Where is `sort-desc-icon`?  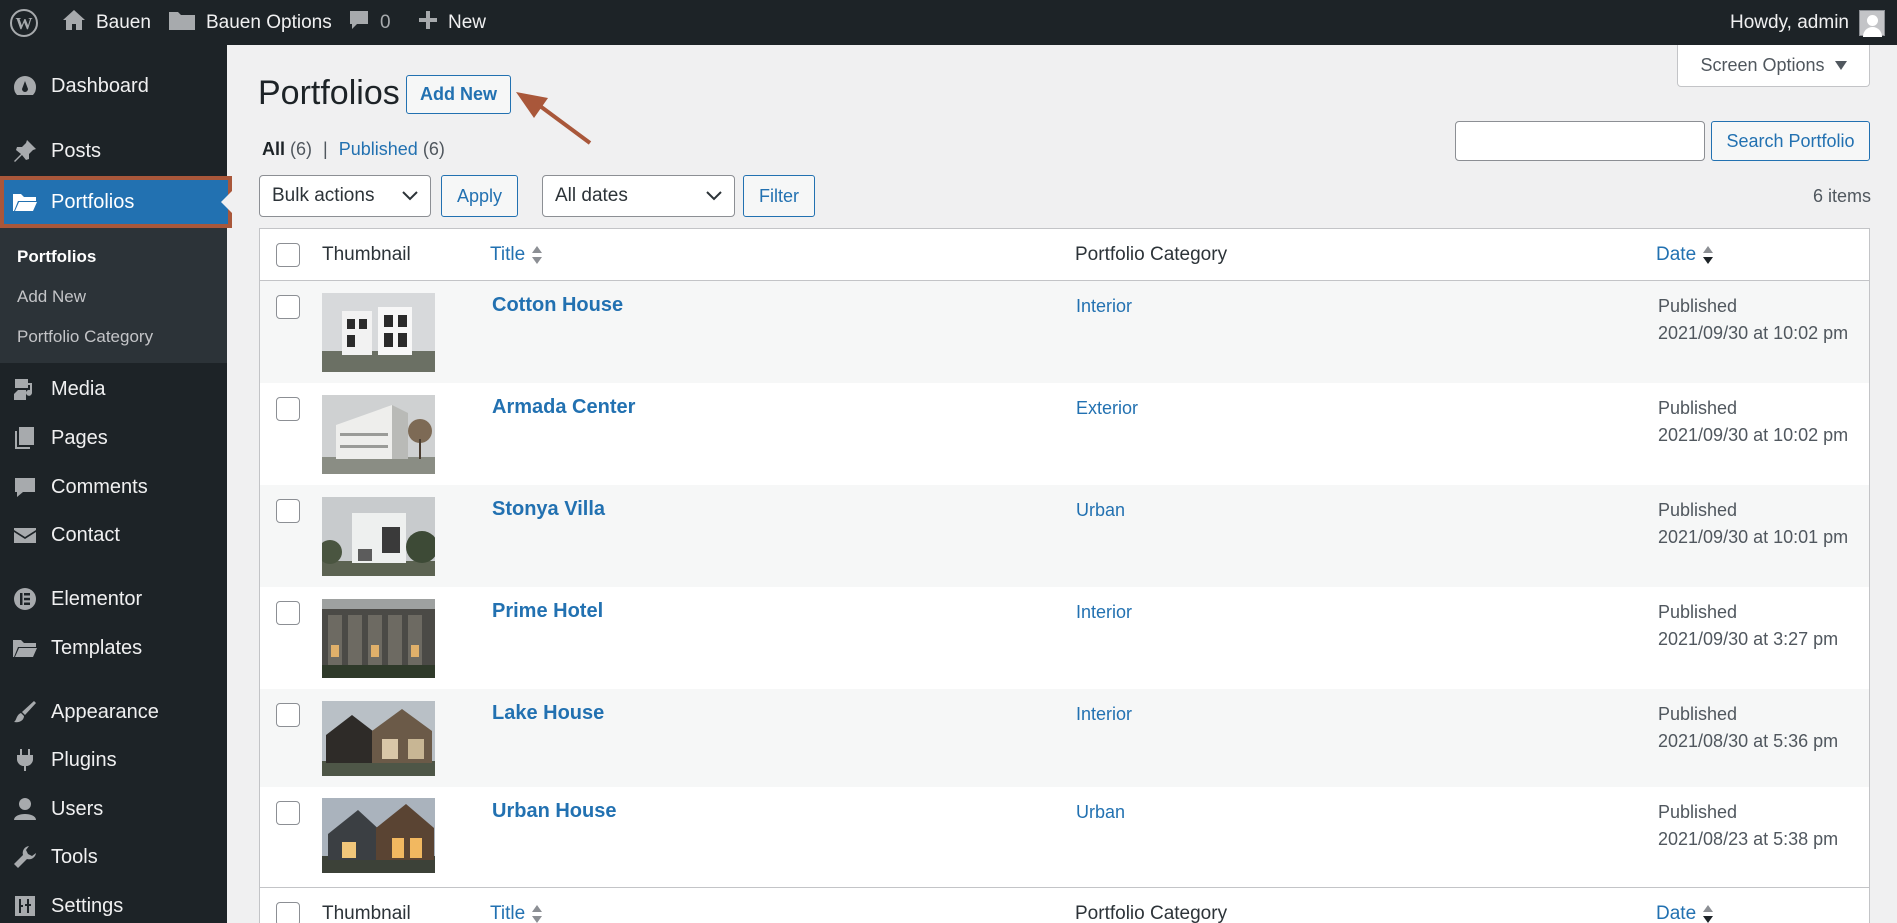
sort-desc-icon is located at coordinates (1708, 913).